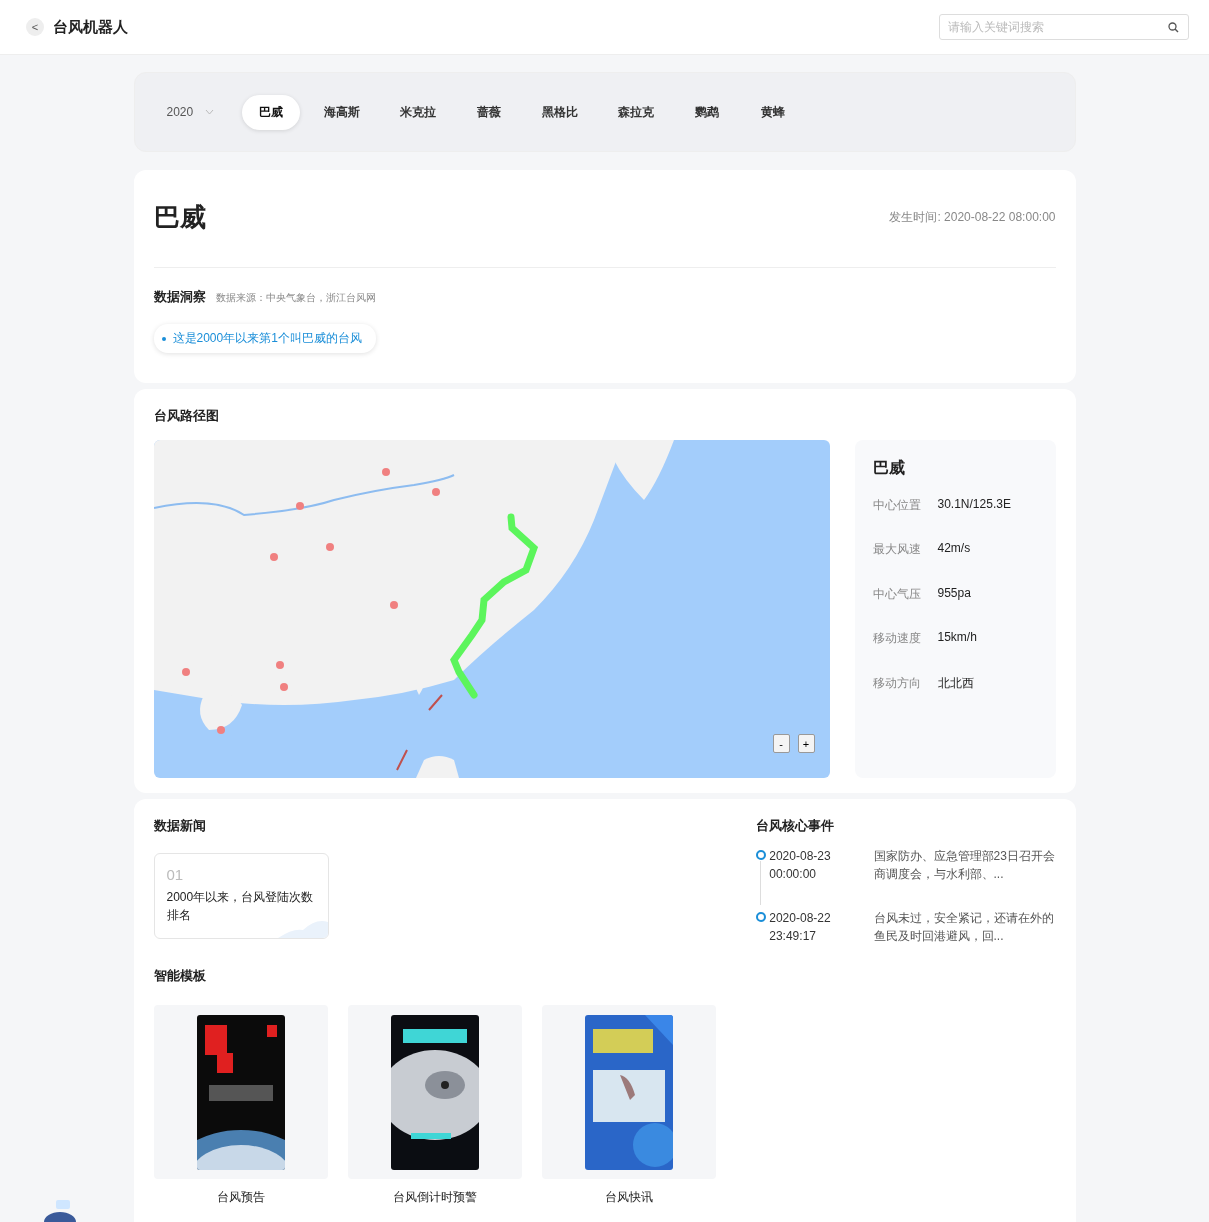 This screenshot has height=1222, width=1209. Describe the element at coordinates (795, 826) in the screenshot. I see `section-title: 台风核心事件` at that location.